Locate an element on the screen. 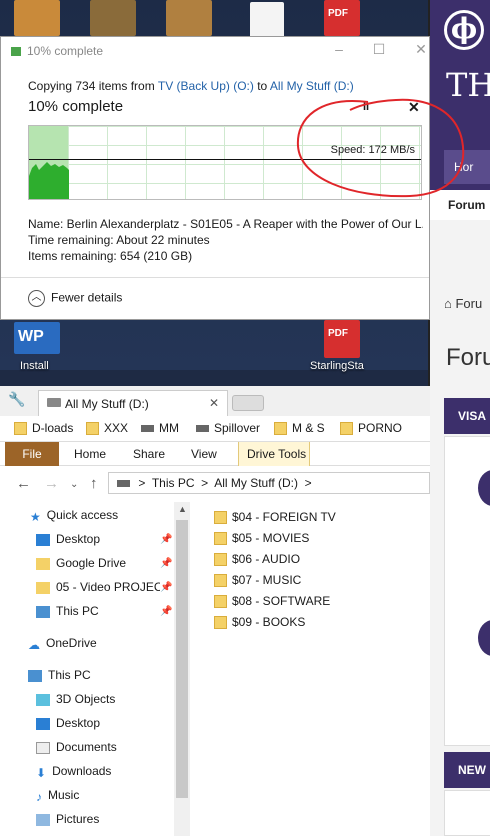 The height and width of the screenshot is (836, 490). desktop-icon-label: StarlingSta is located at coordinates (337, 366).